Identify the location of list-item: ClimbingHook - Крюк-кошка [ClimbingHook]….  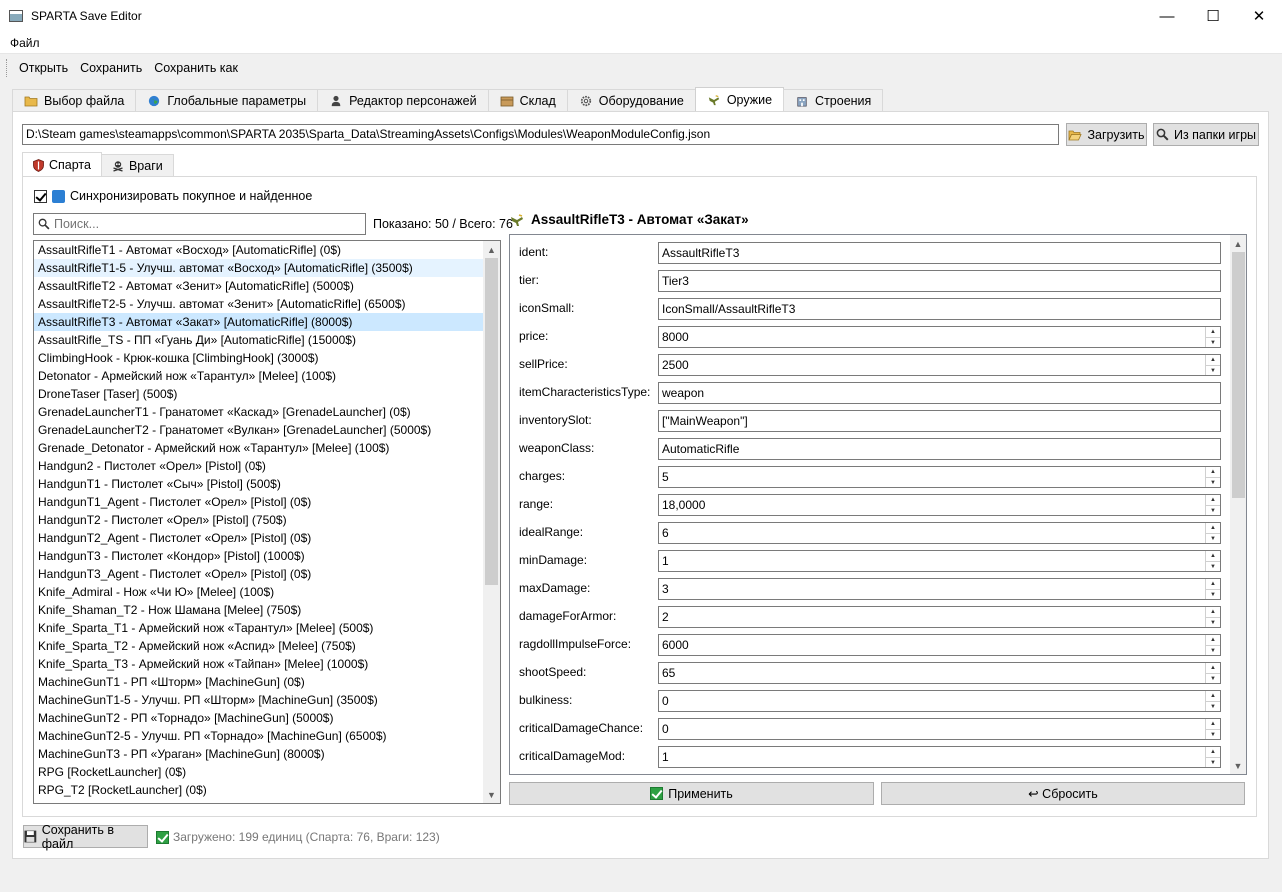
(259, 358).